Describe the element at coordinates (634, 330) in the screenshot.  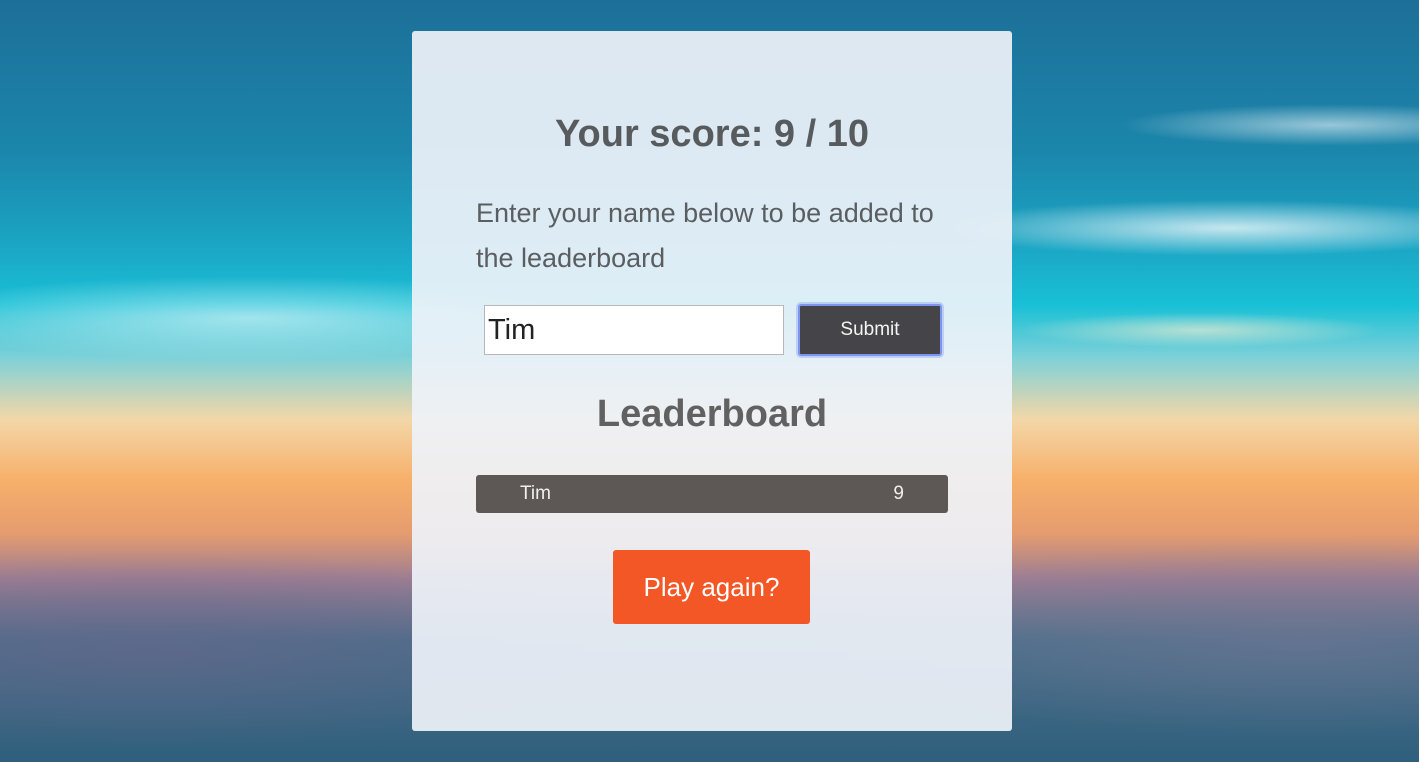
I see `name-input` at that location.